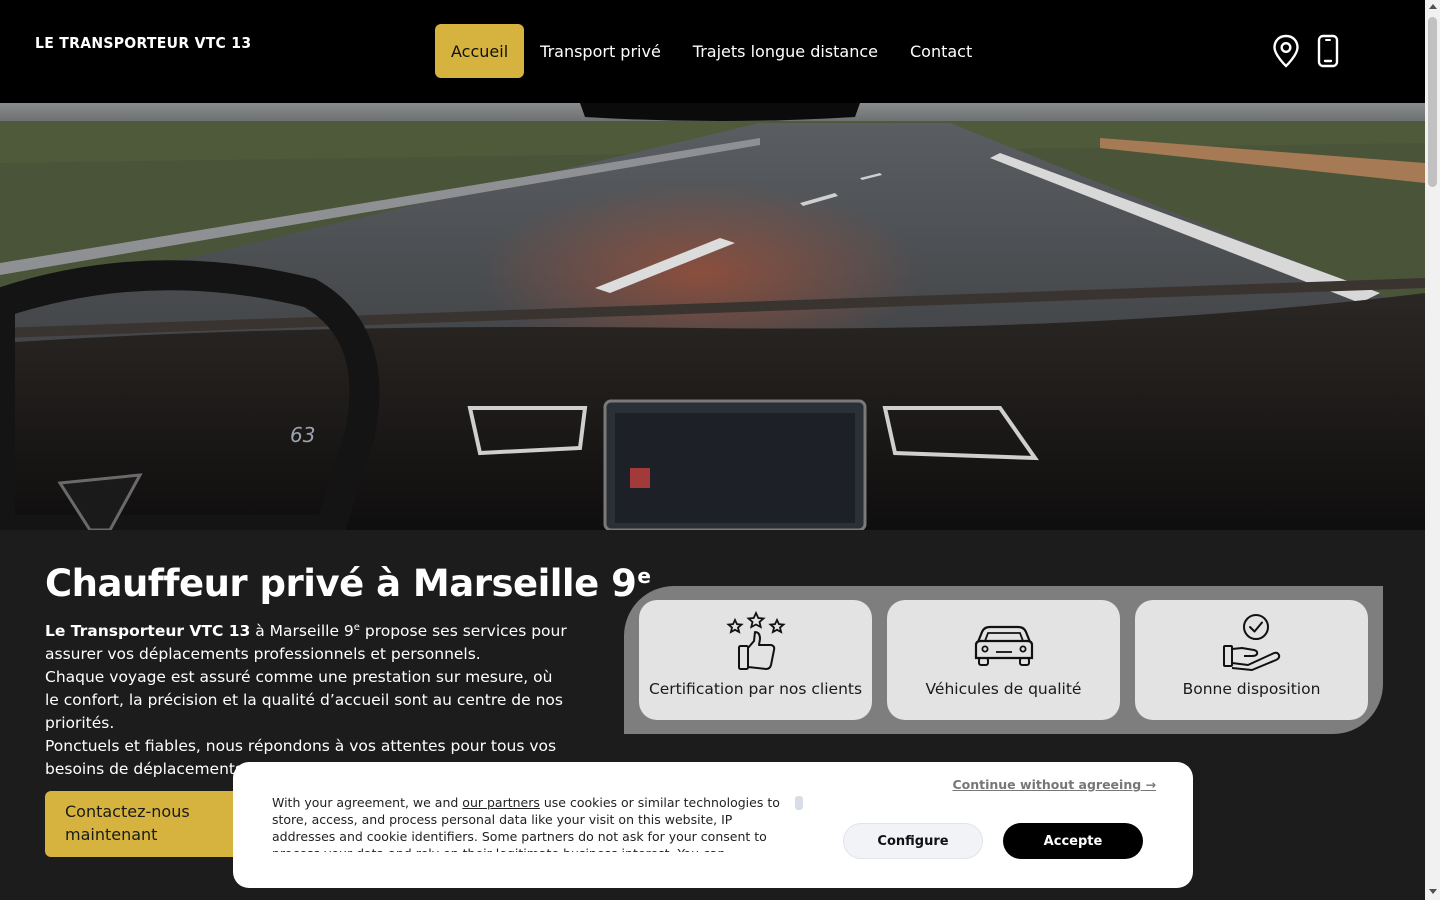 The height and width of the screenshot is (900, 1440). I want to click on speedometer-readout: 63, so click(302, 435).